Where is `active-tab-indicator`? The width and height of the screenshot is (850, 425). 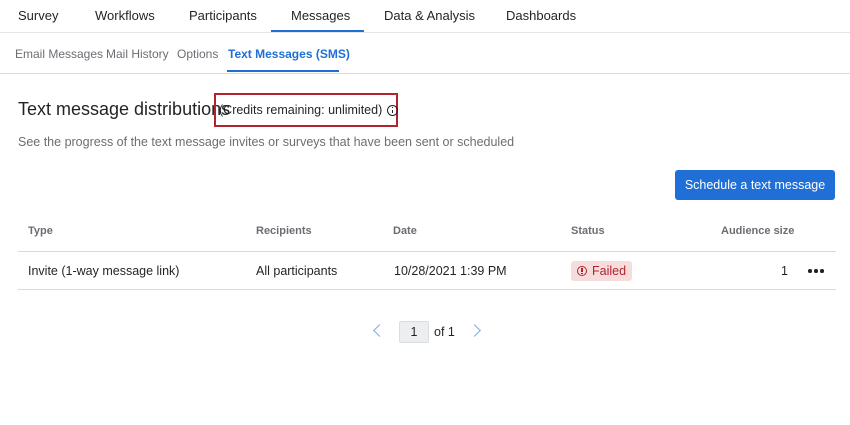 active-tab-indicator is located at coordinates (317, 31).